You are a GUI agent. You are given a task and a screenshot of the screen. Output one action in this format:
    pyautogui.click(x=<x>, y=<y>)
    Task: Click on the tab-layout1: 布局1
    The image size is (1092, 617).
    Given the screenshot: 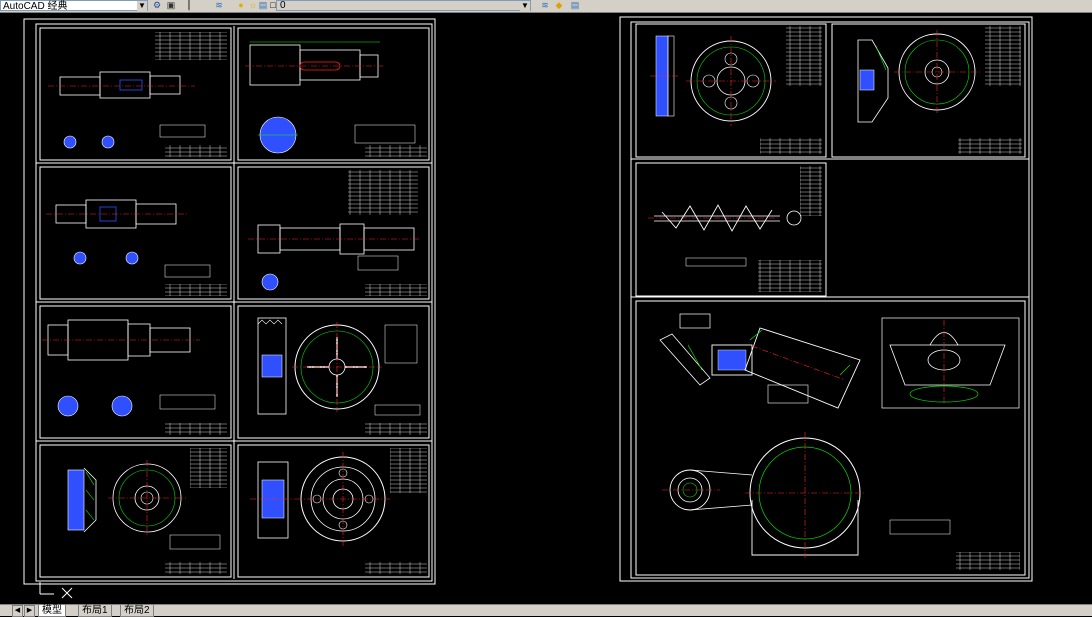 What is the action you would take?
    pyautogui.click(x=95, y=611)
    